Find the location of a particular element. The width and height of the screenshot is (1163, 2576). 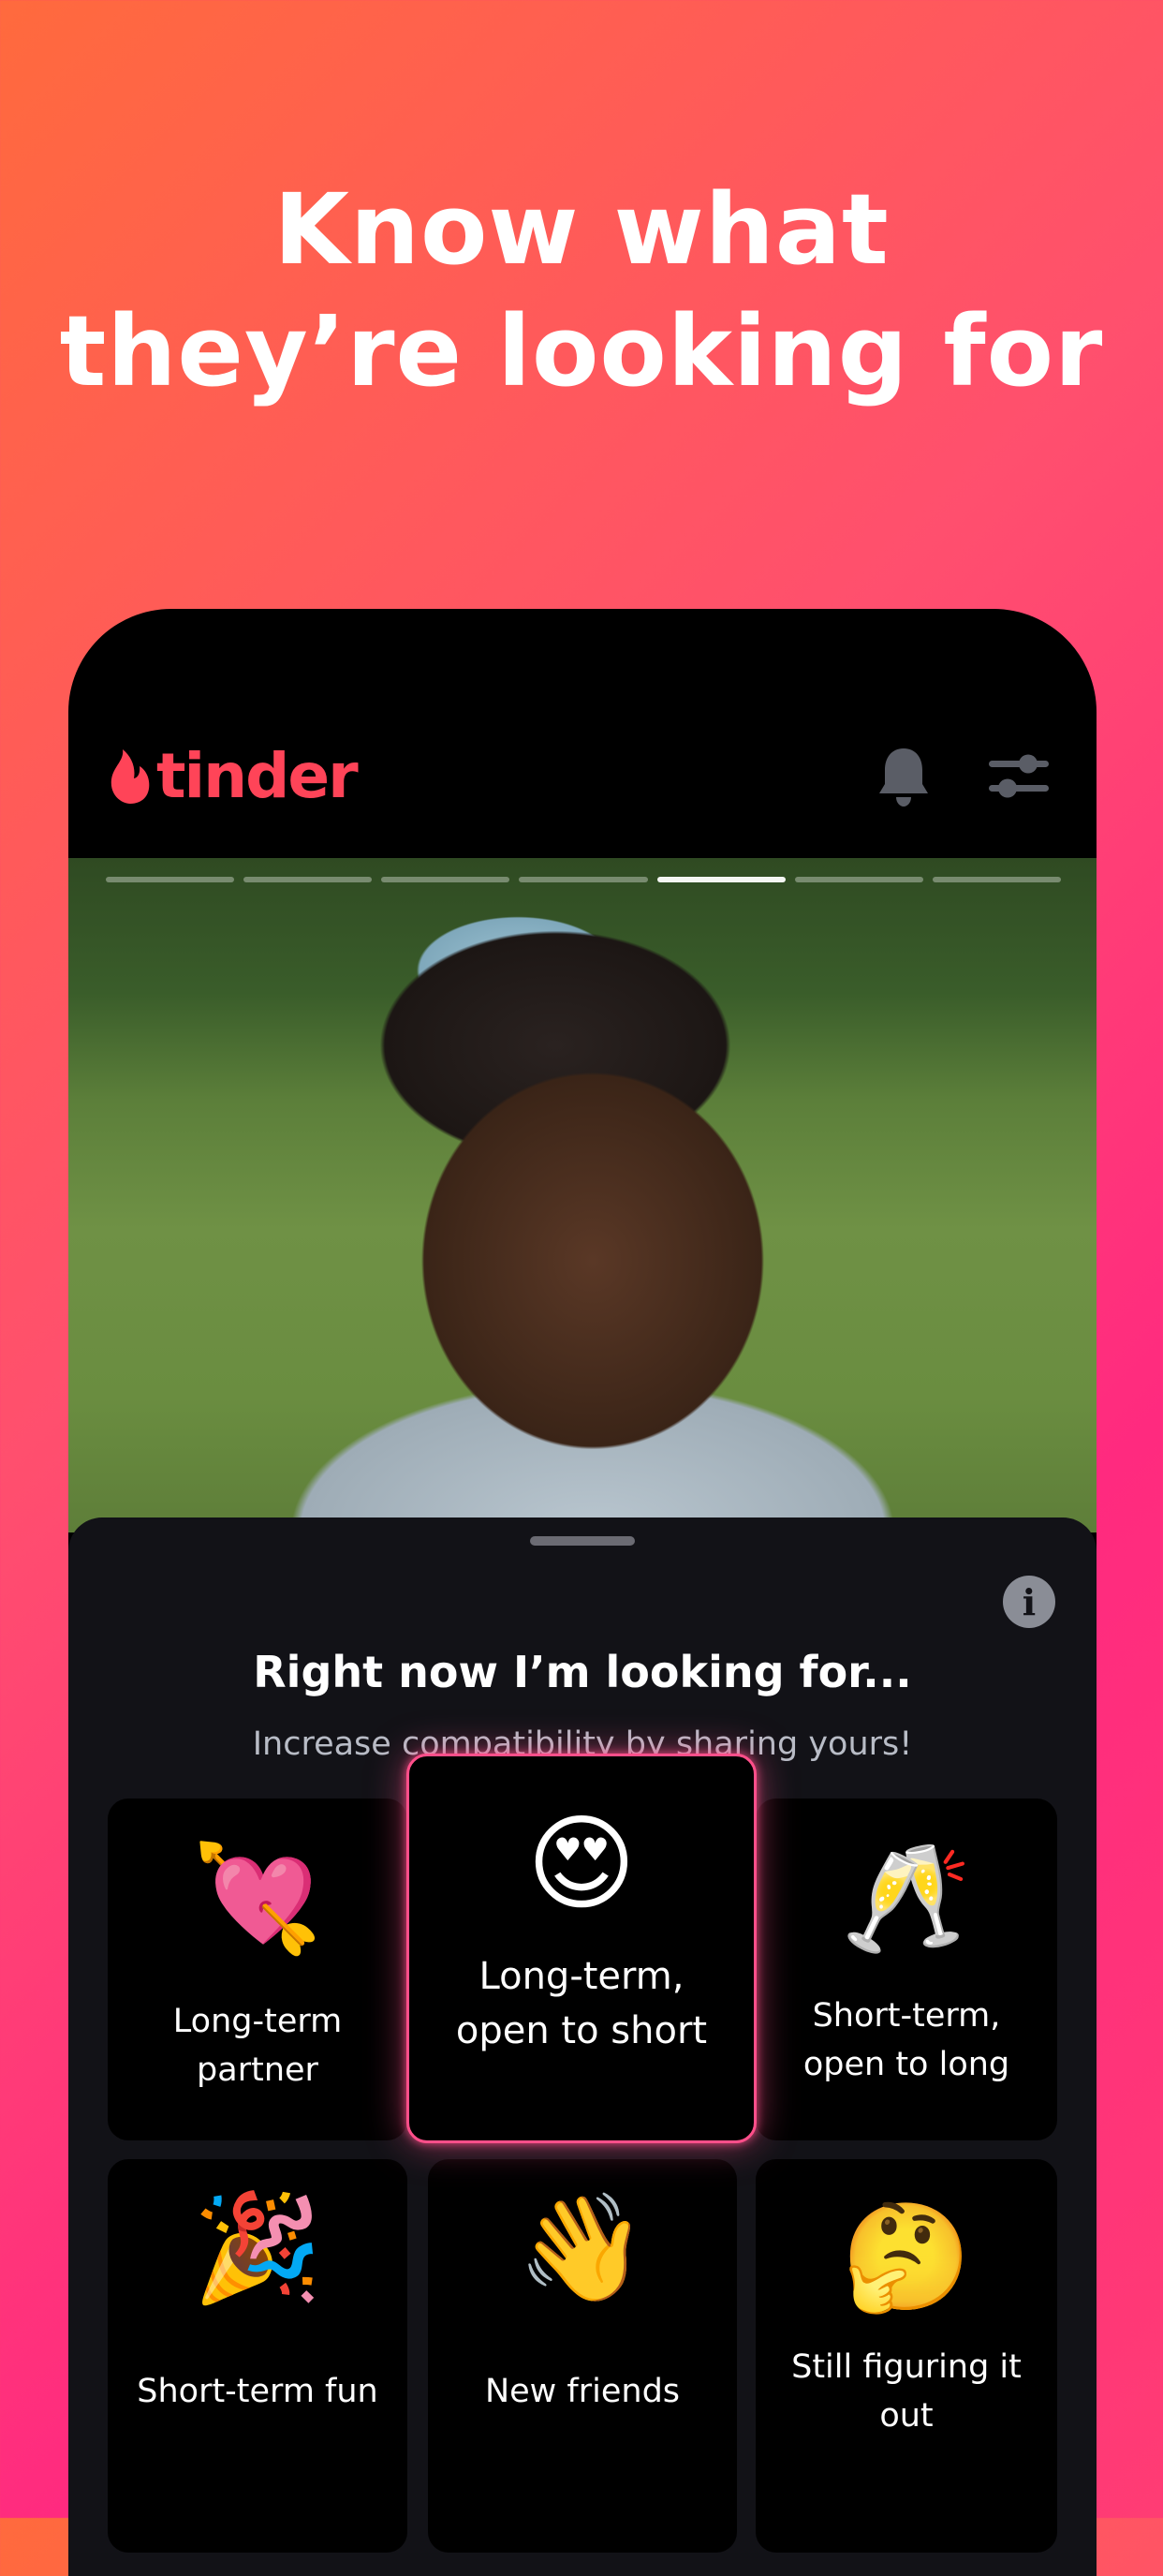

info-icon: i is located at coordinates (1029, 1602).